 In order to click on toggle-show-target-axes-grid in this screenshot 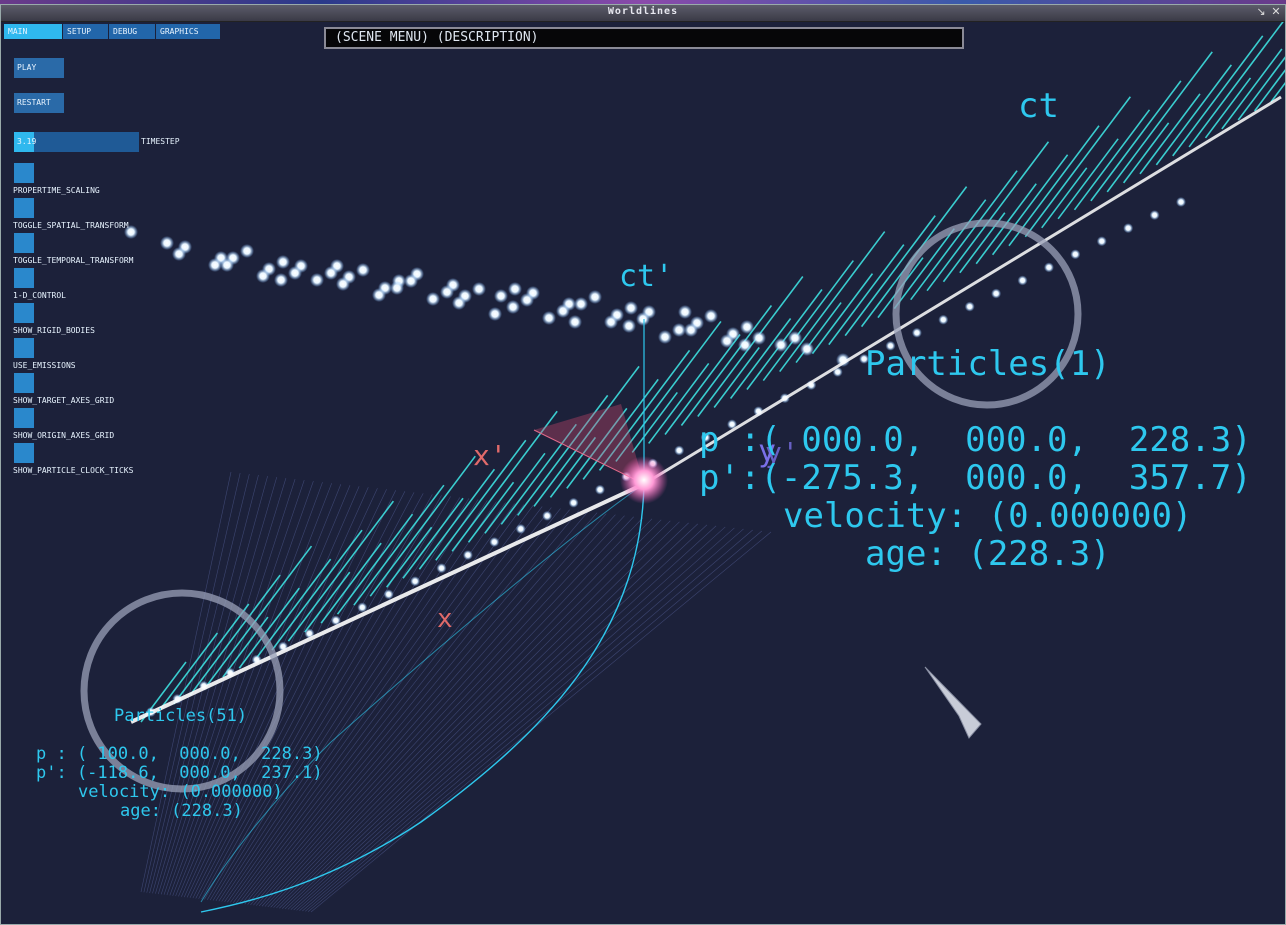, I will do `click(24, 383)`.